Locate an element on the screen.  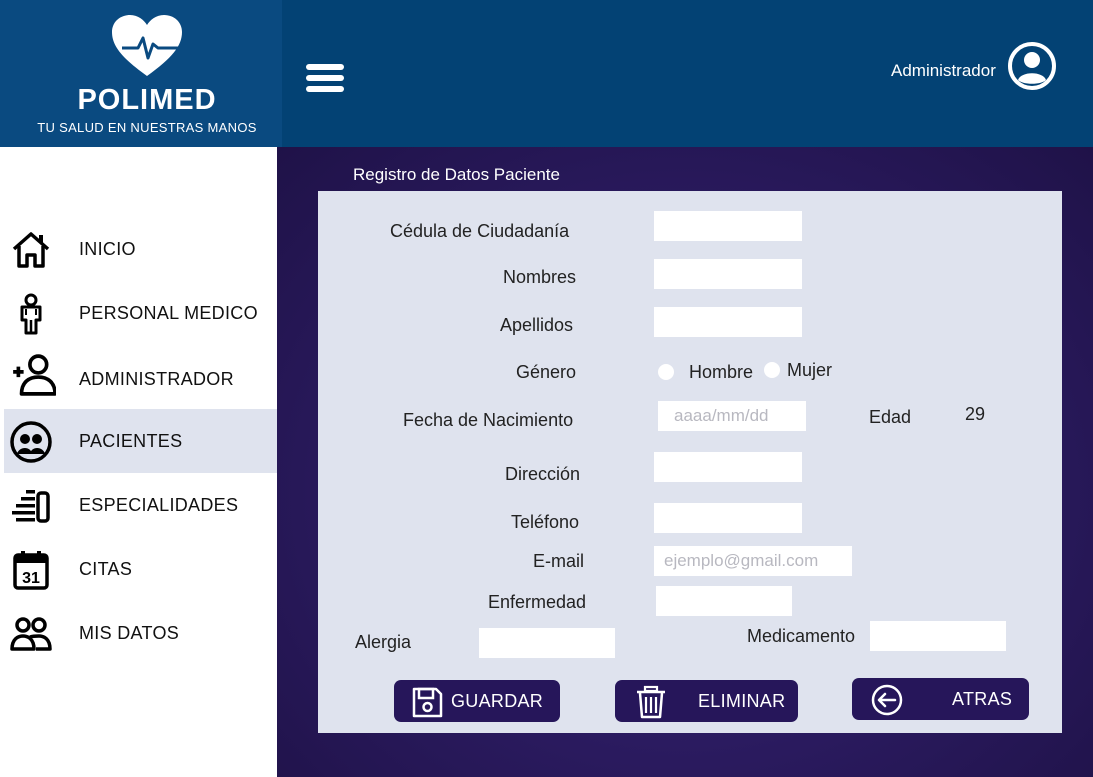
logo: POLIMED TU SALUD EN NUESTRAS MANOS is located at coordinates (141, 73).